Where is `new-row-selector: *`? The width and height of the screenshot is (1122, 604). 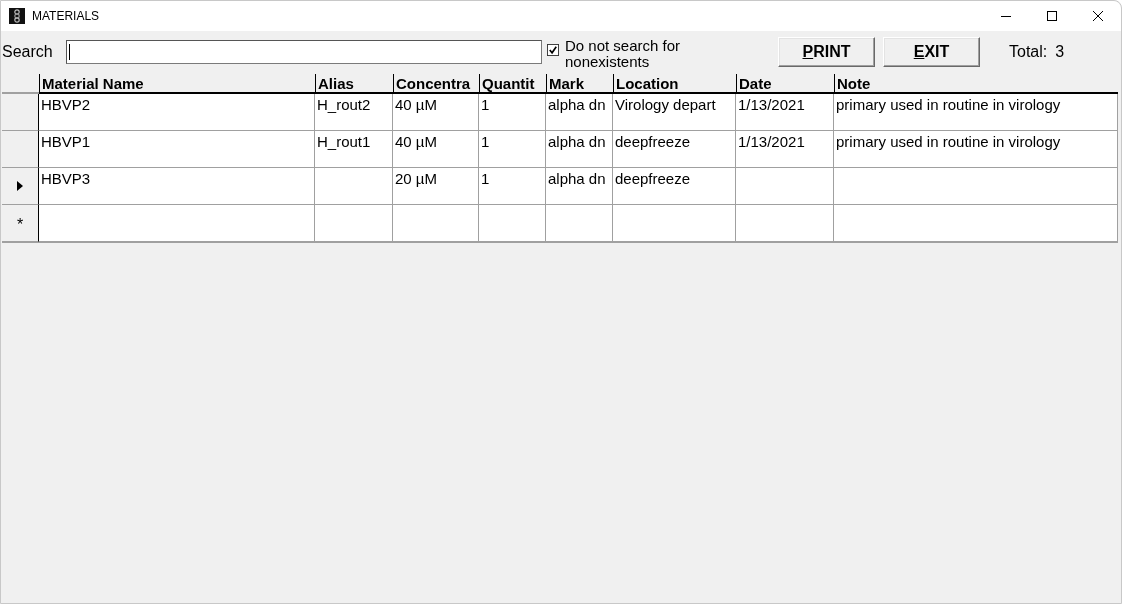 new-row-selector: * is located at coordinates (20, 223).